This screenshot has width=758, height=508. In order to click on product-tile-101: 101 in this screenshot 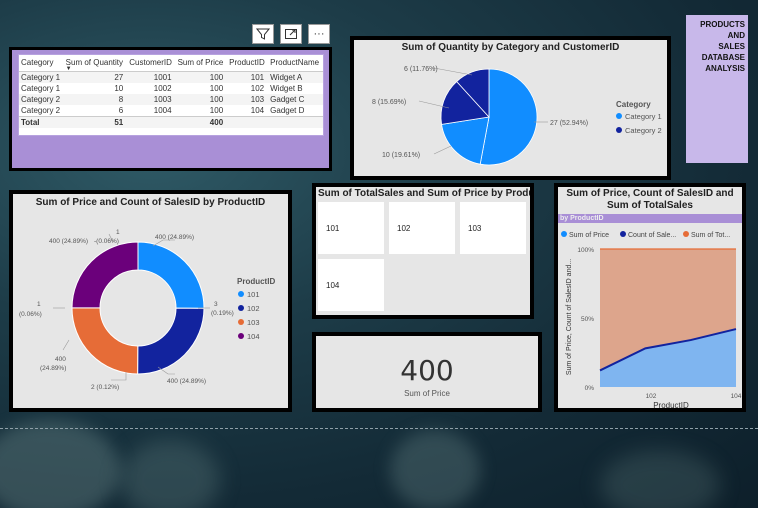, I will do `click(351, 228)`.